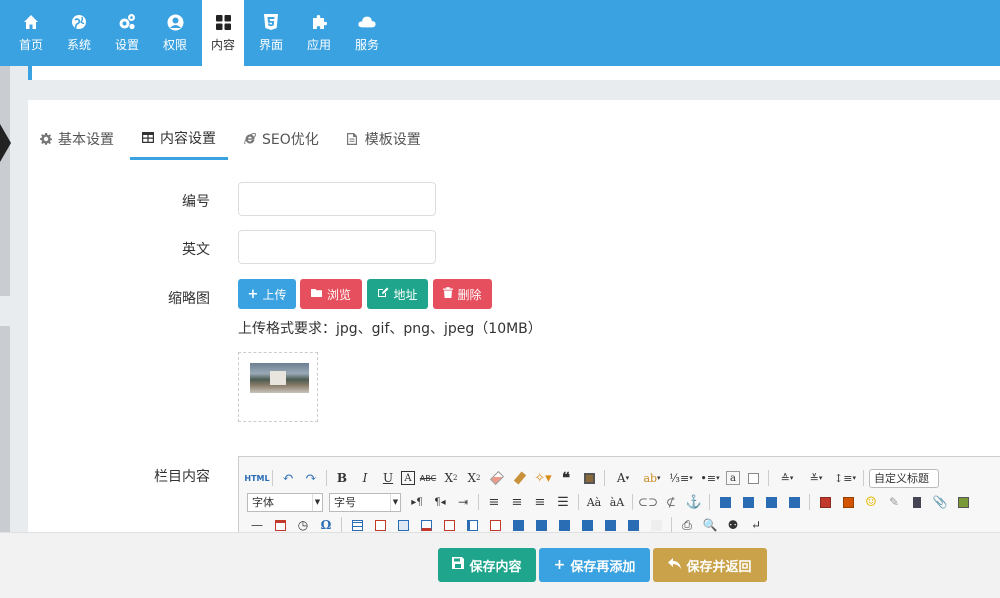 Image resolution: width=1000 pixels, height=598 pixels. What do you see at coordinates (285, 502) in the screenshot?
I see `font-family-select: 字体 ▼` at bounding box center [285, 502].